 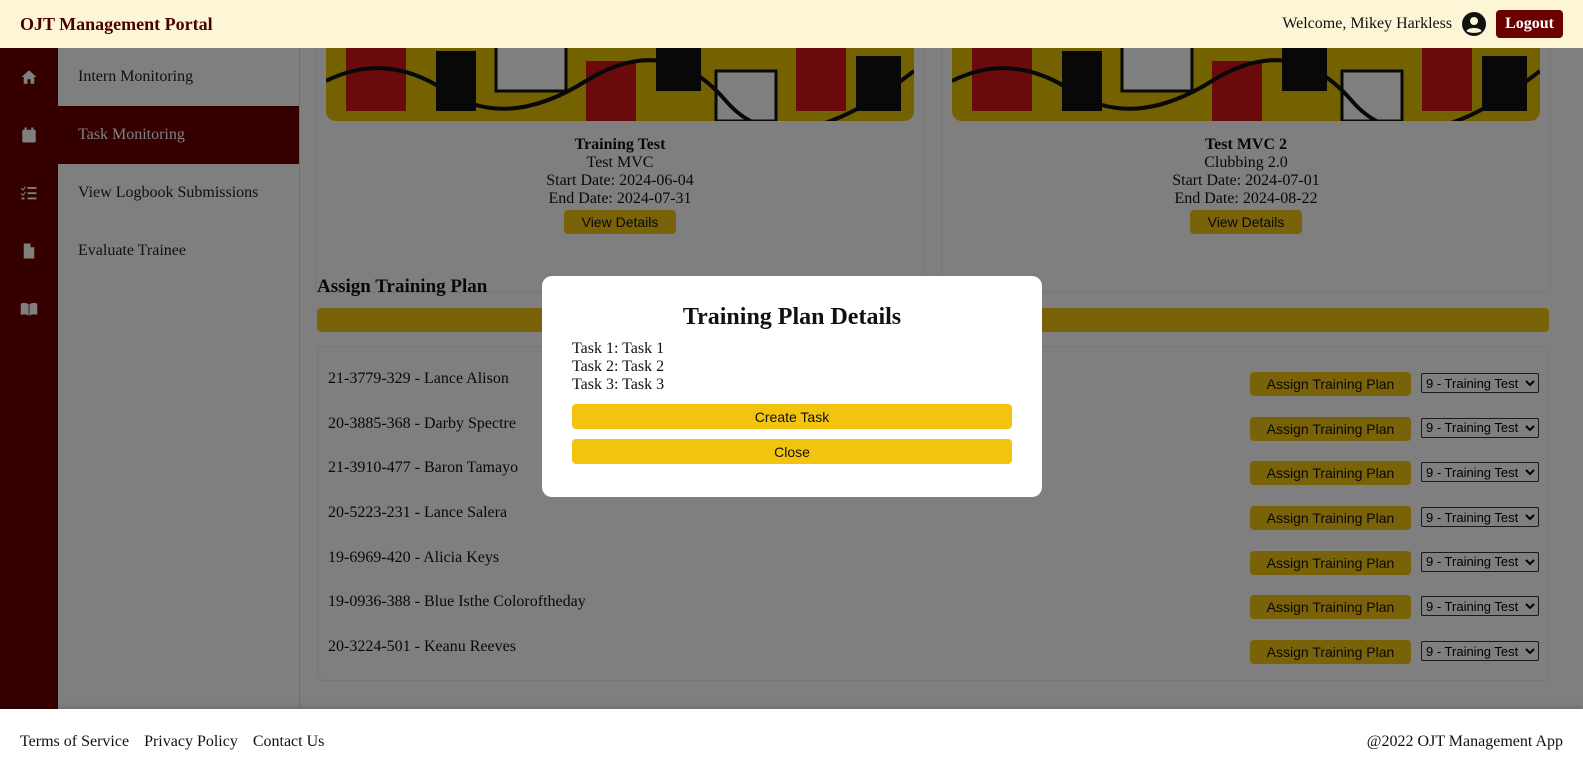 What do you see at coordinates (191, 742) in the screenshot?
I see `privacy-policy-link: Privacy Policy` at bounding box center [191, 742].